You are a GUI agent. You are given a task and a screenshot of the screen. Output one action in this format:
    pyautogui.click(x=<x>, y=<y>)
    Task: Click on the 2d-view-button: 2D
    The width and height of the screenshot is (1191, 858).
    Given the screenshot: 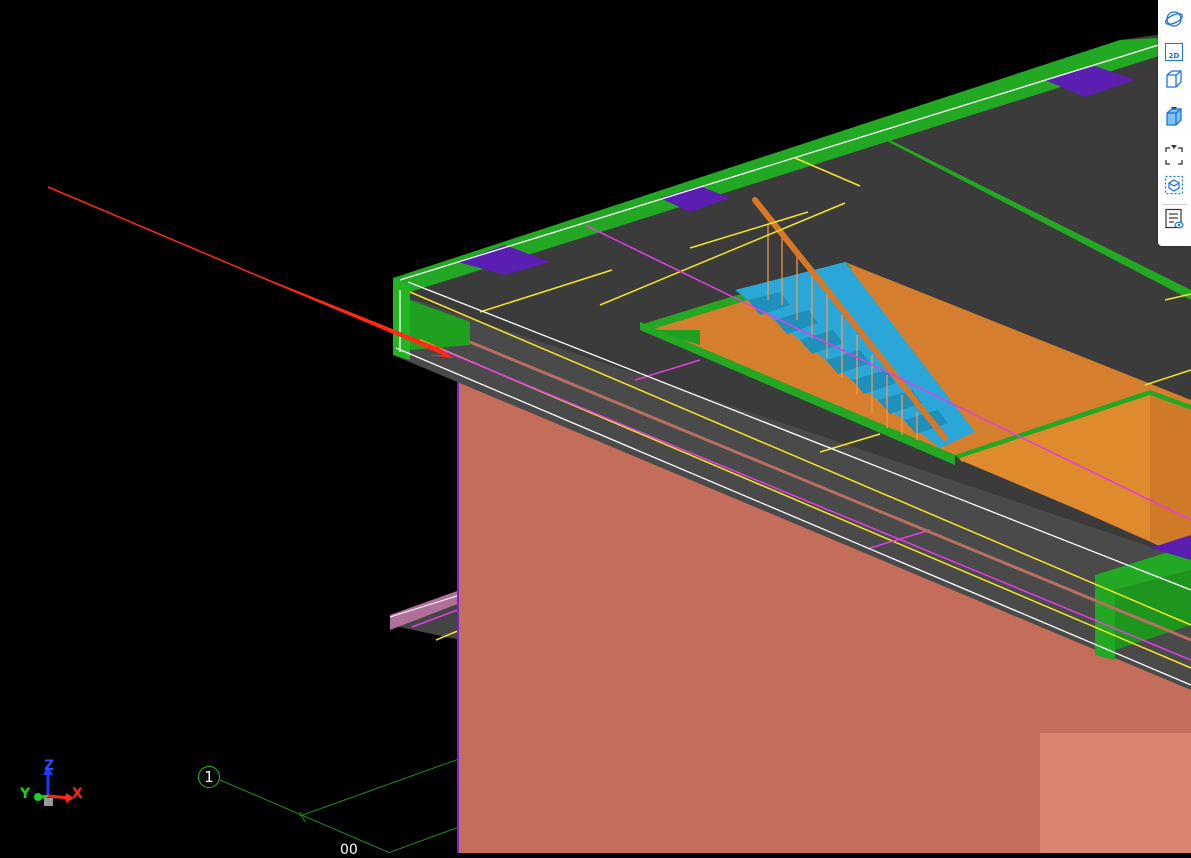 What is the action you would take?
    pyautogui.click(x=1174, y=52)
    